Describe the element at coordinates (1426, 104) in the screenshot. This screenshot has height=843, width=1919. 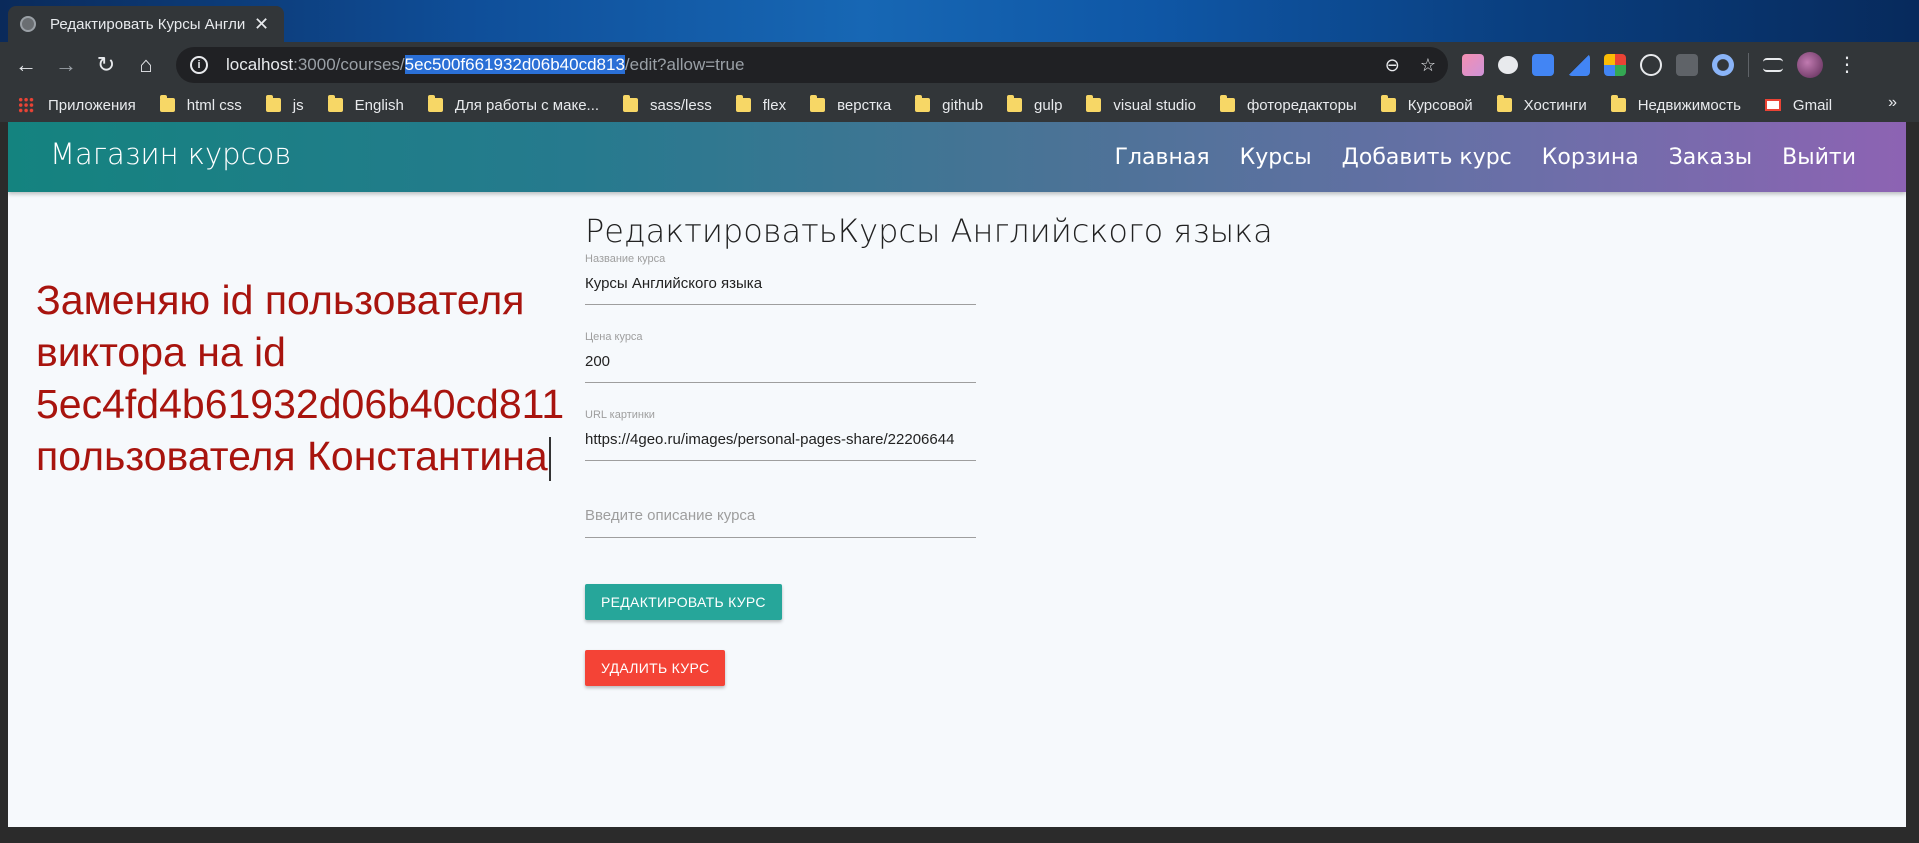
I see `bookmark-folder: Курсовой` at that location.